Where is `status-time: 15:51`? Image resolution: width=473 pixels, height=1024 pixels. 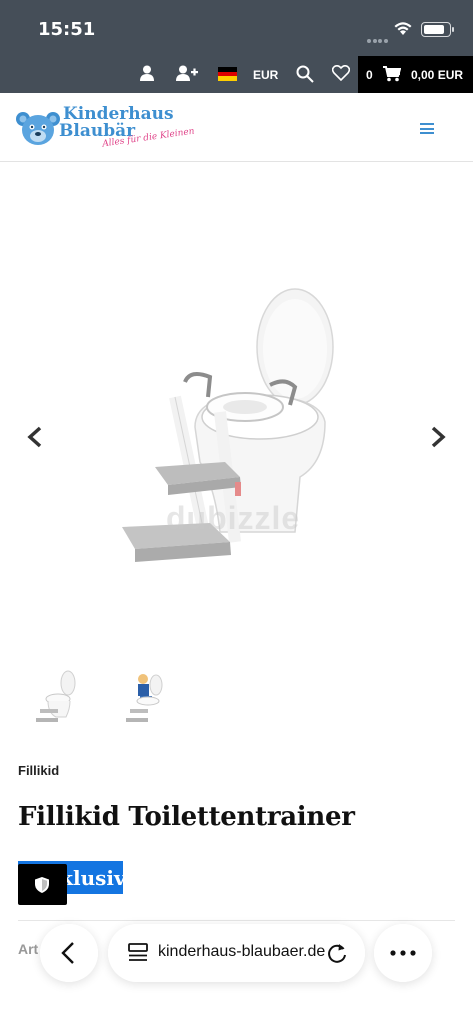
status-time: 15:51 is located at coordinates (67, 29).